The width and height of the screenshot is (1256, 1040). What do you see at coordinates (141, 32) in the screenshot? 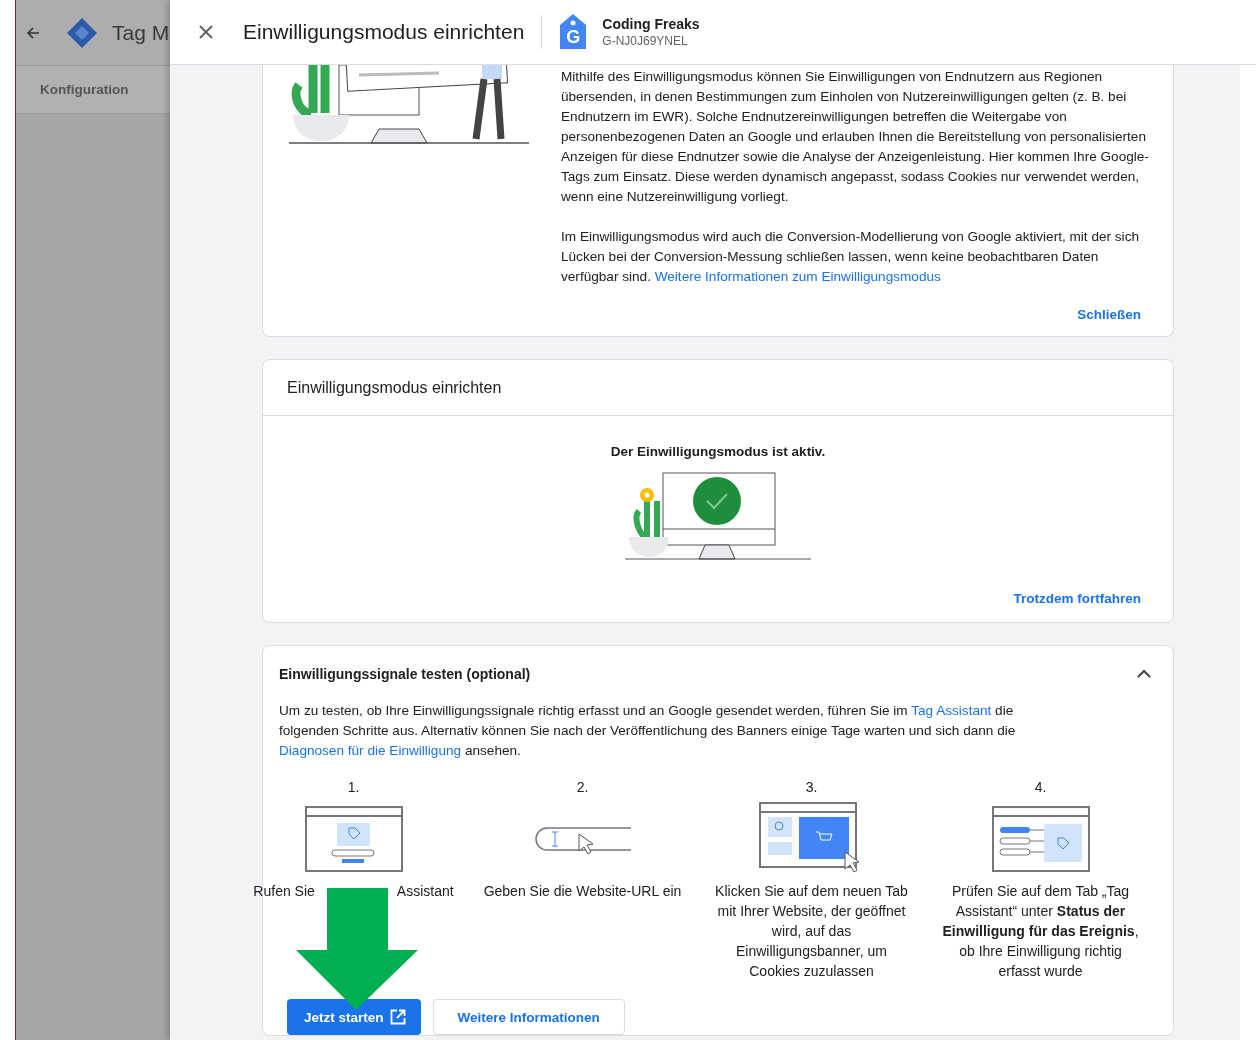
I see `app-title: Tag M` at bounding box center [141, 32].